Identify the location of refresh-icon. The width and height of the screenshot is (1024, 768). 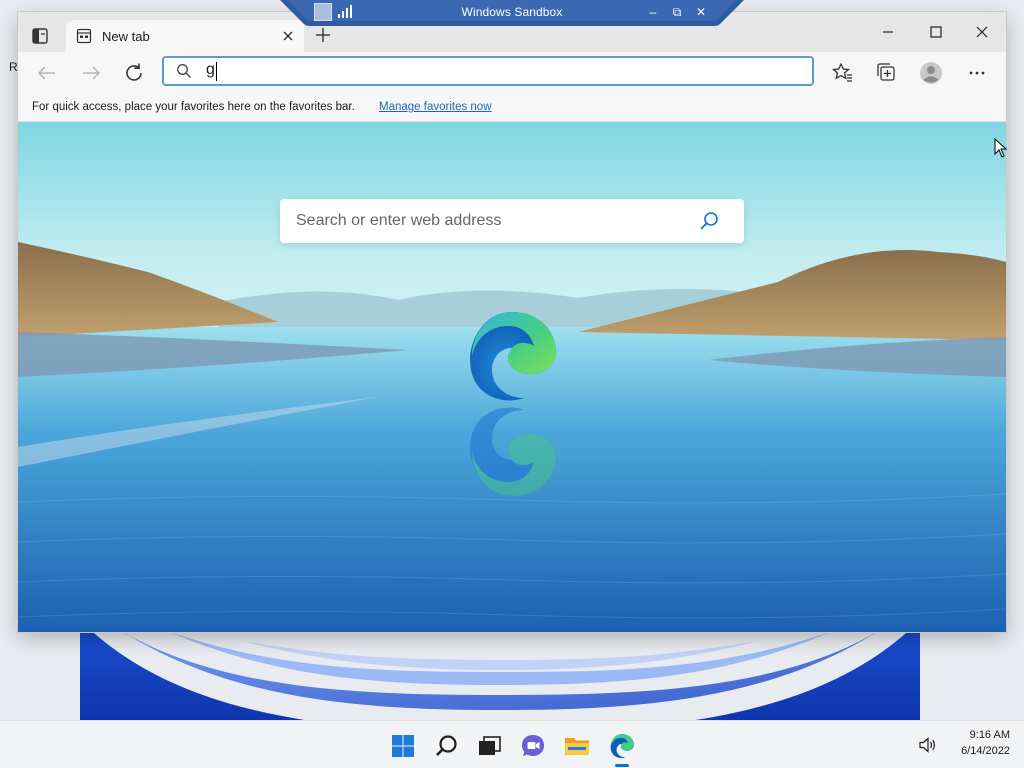
(134, 73).